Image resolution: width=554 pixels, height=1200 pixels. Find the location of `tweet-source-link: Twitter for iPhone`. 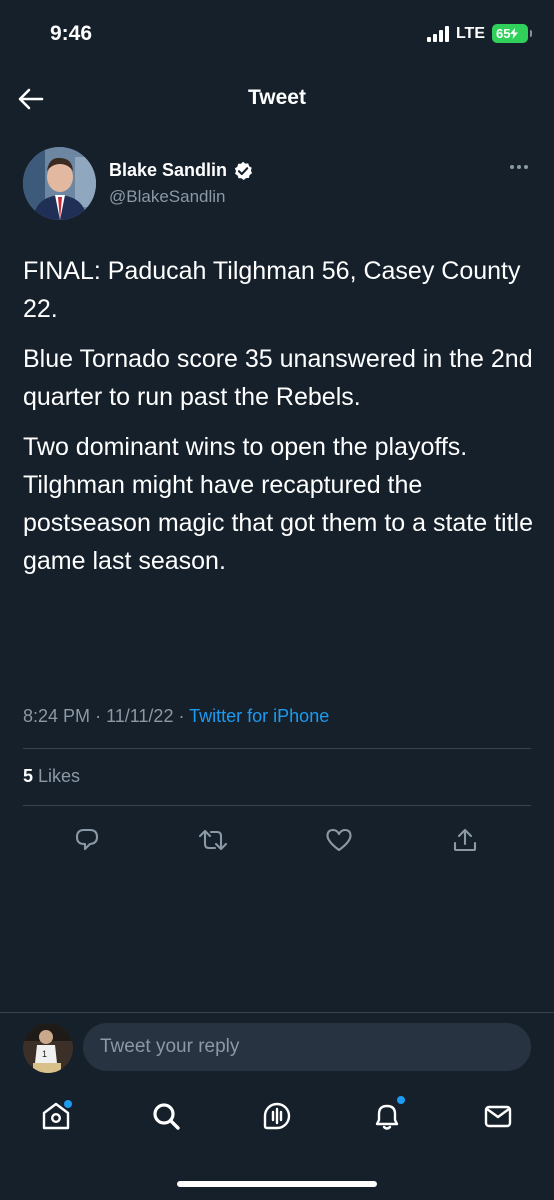

tweet-source-link: Twitter for iPhone is located at coordinates (259, 716).